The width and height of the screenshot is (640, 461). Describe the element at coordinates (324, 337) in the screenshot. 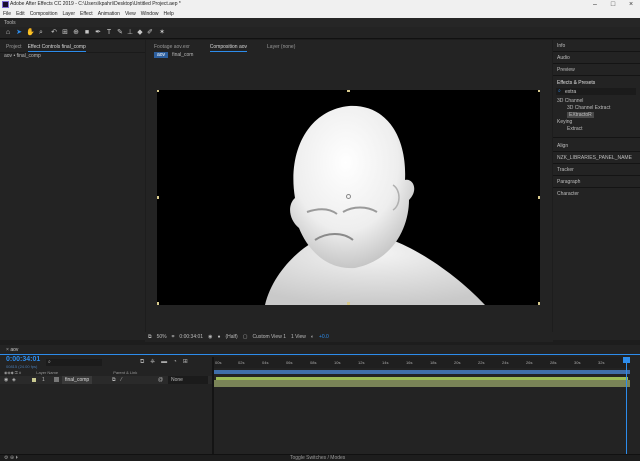

I see `exposure-value: +0.0` at that location.